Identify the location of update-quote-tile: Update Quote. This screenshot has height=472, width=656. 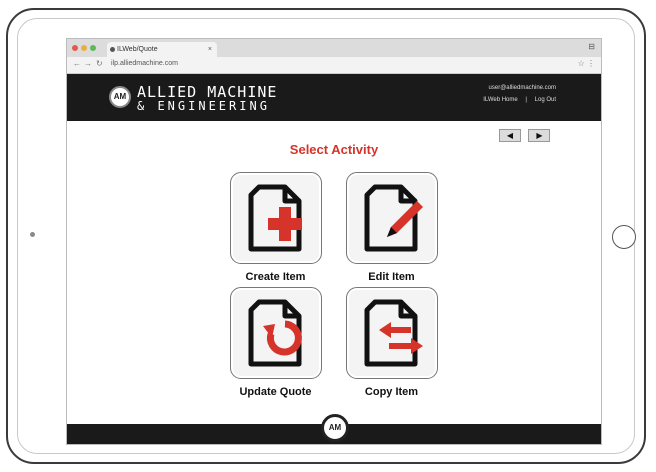
(275, 342).